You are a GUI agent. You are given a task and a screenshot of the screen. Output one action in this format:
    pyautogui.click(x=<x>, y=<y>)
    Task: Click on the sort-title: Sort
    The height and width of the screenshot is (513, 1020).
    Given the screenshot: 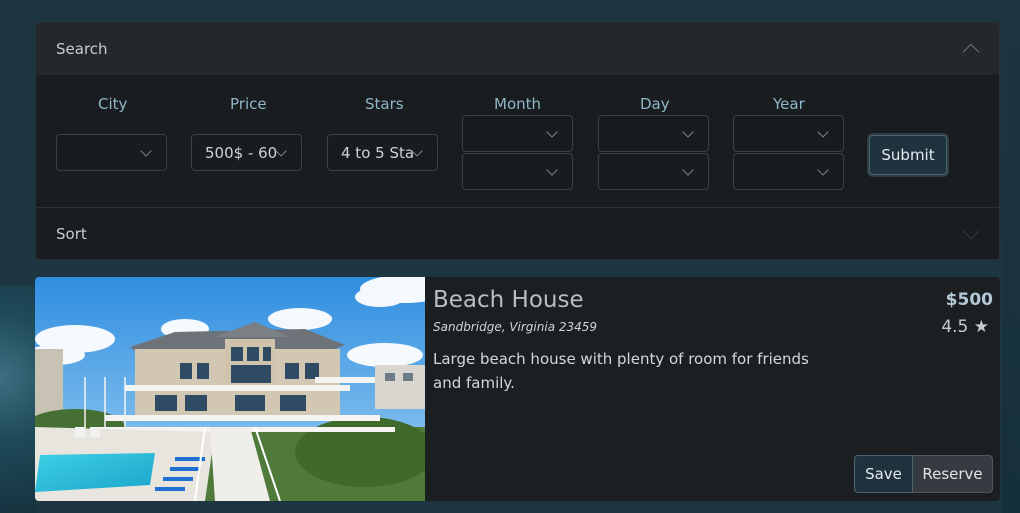 What is the action you would take?
    pyautogui.click(x=71, y=234)
    